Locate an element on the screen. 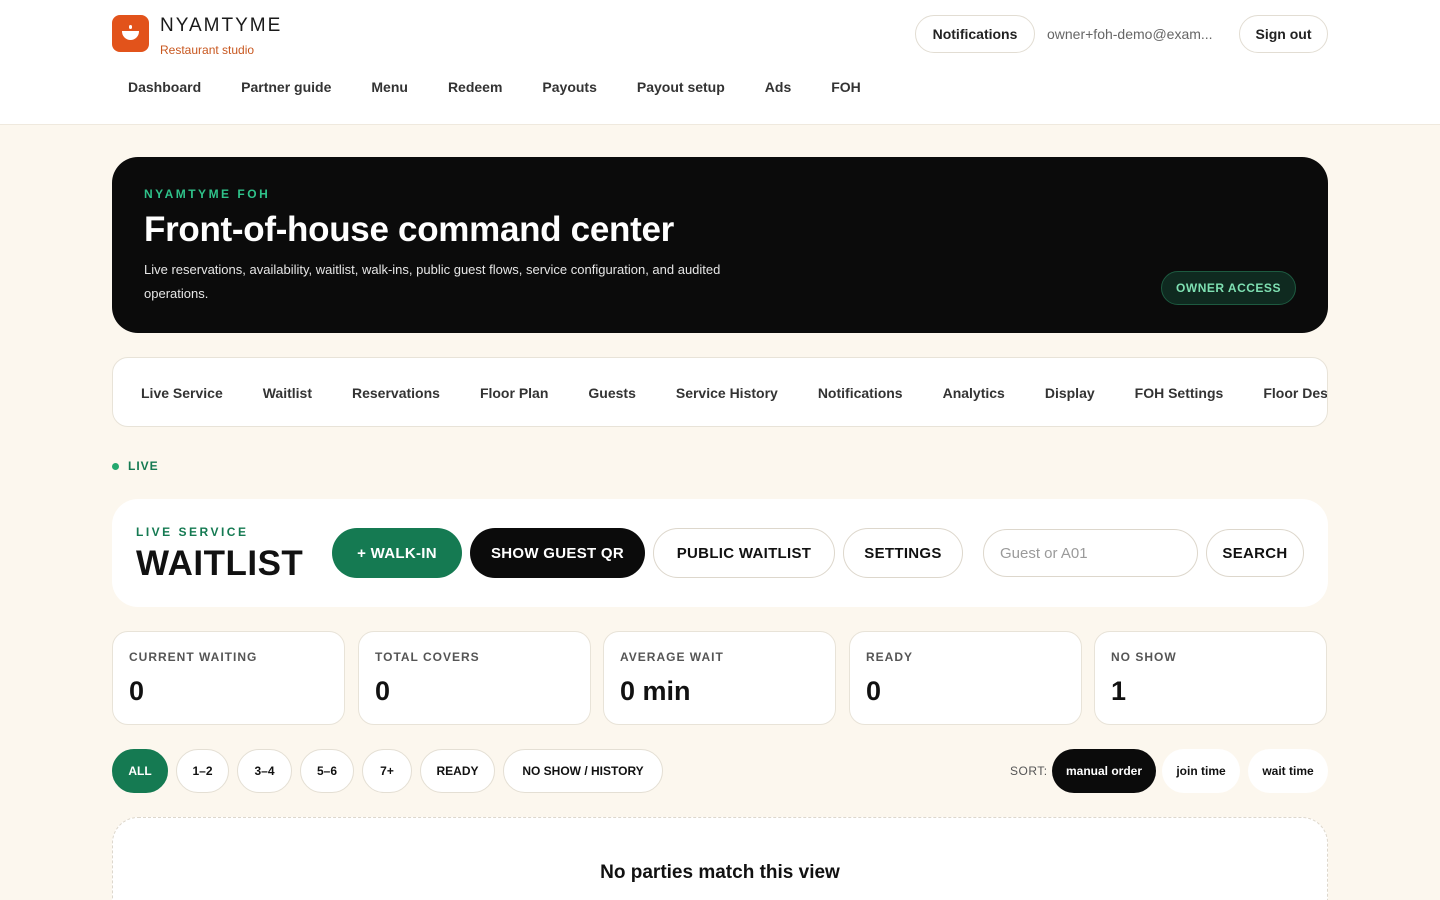 This screenshot has height=900, width=1440. tab-floor-designer: Floor Designer is located at coordinates (1295, 393).